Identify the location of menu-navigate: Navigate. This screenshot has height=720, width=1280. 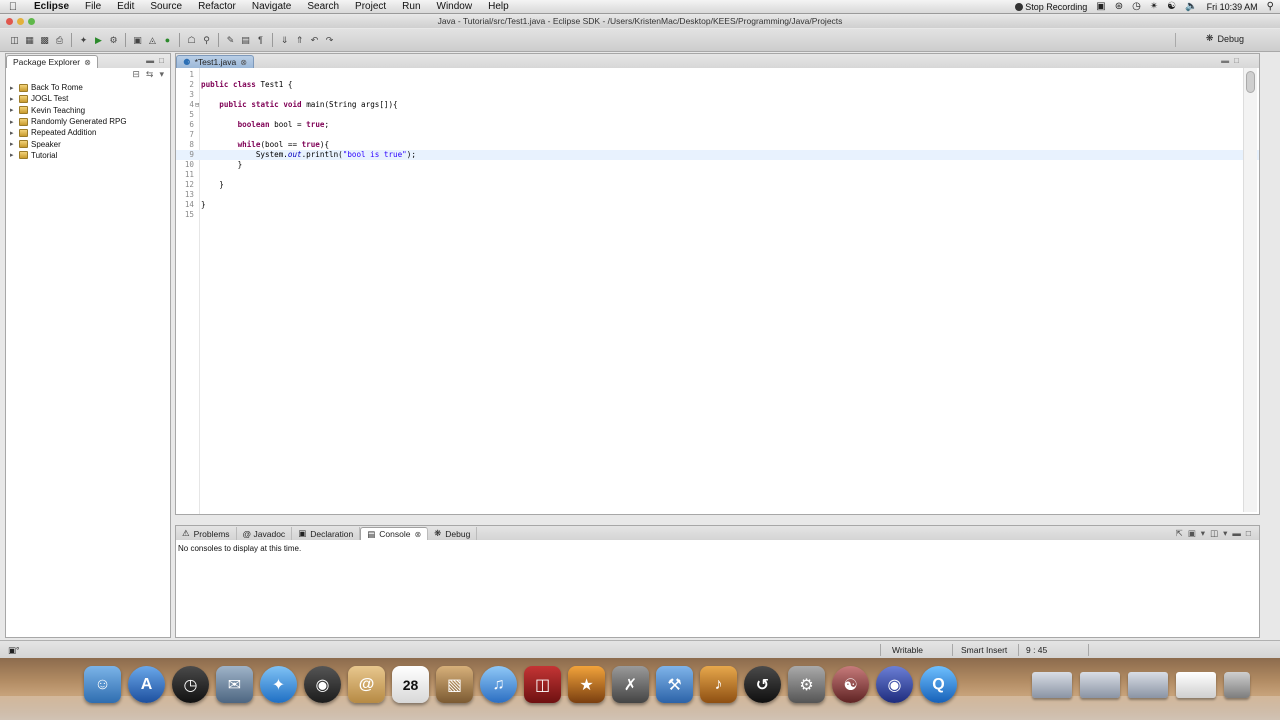
(271, 7).